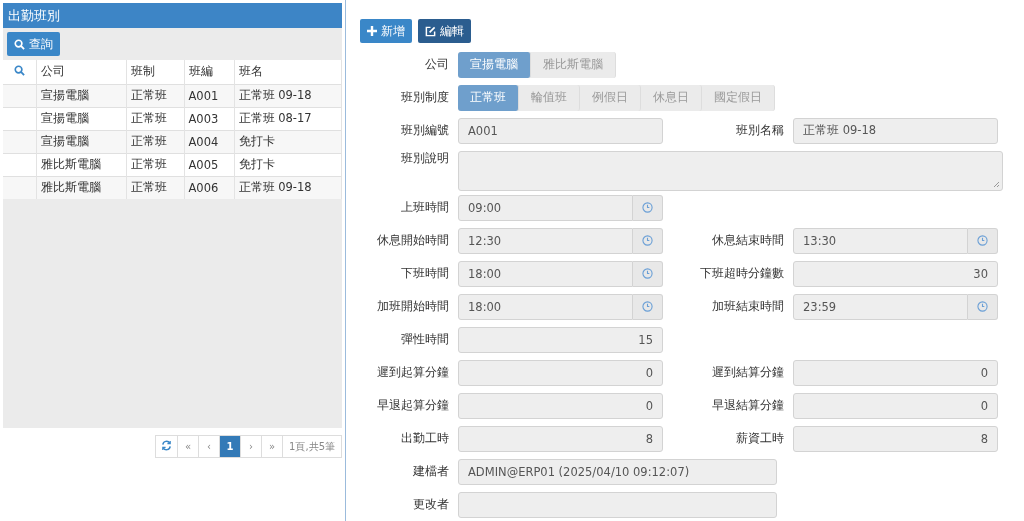 This screenshot has width=1024, height=521. I want to click on field-label: 遲到結算分鐘, so click(748, 372).